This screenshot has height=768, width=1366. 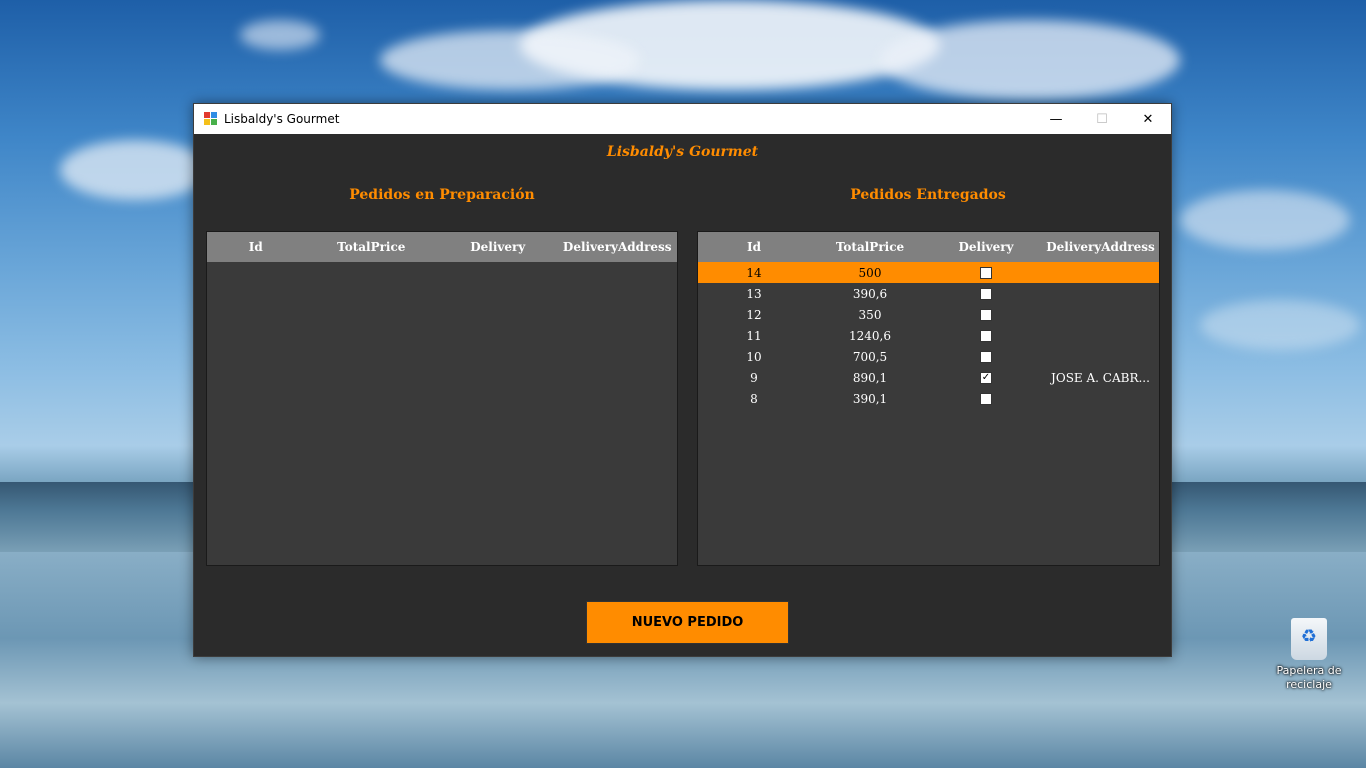 I want to click on cell-id: 9, so click(x=754, y=377).